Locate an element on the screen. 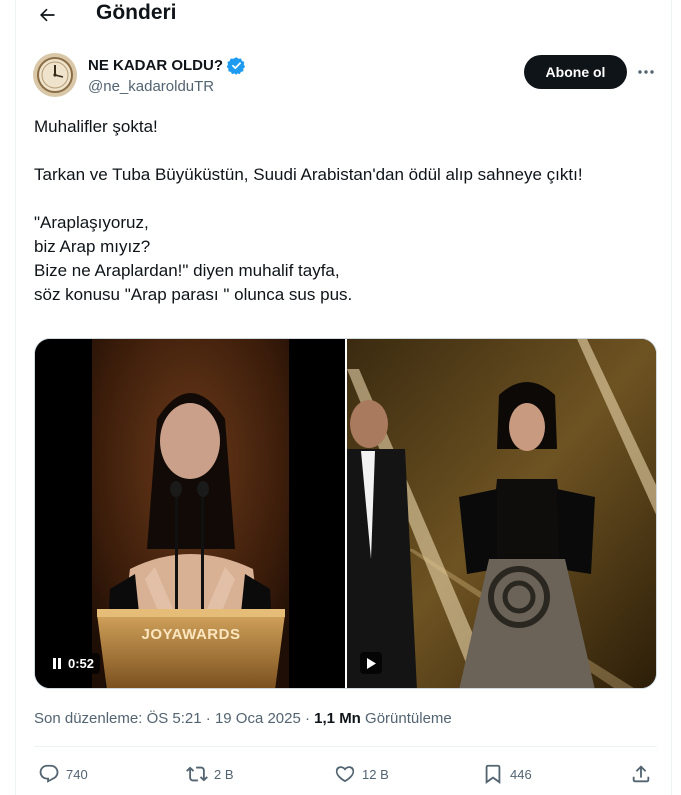 This screenshot has width=681, height=795. author-block: NE KADAR OLDU? @ne_kadarolduTR is located at coordinates (167, 76).